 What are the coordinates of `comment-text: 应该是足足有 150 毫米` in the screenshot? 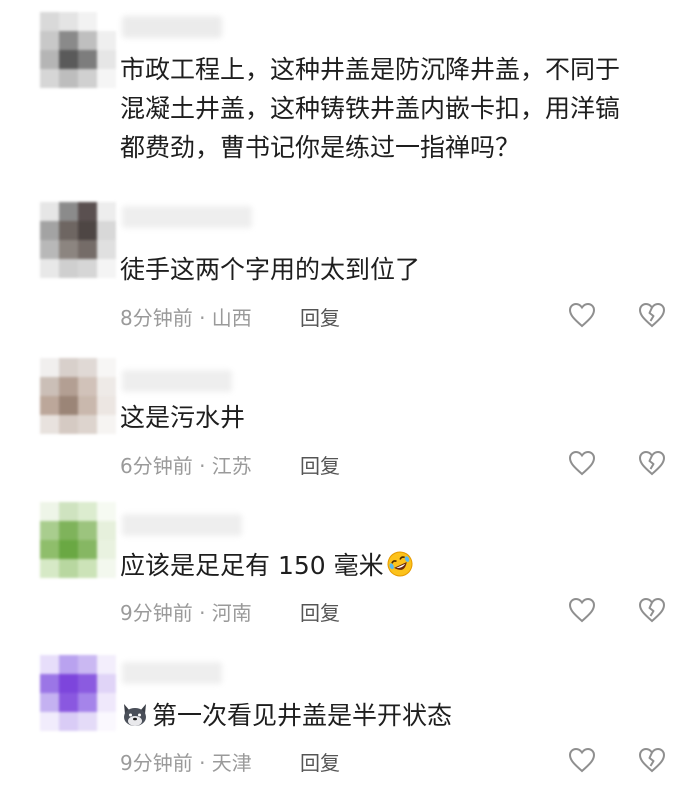 It's located at (267, 565).